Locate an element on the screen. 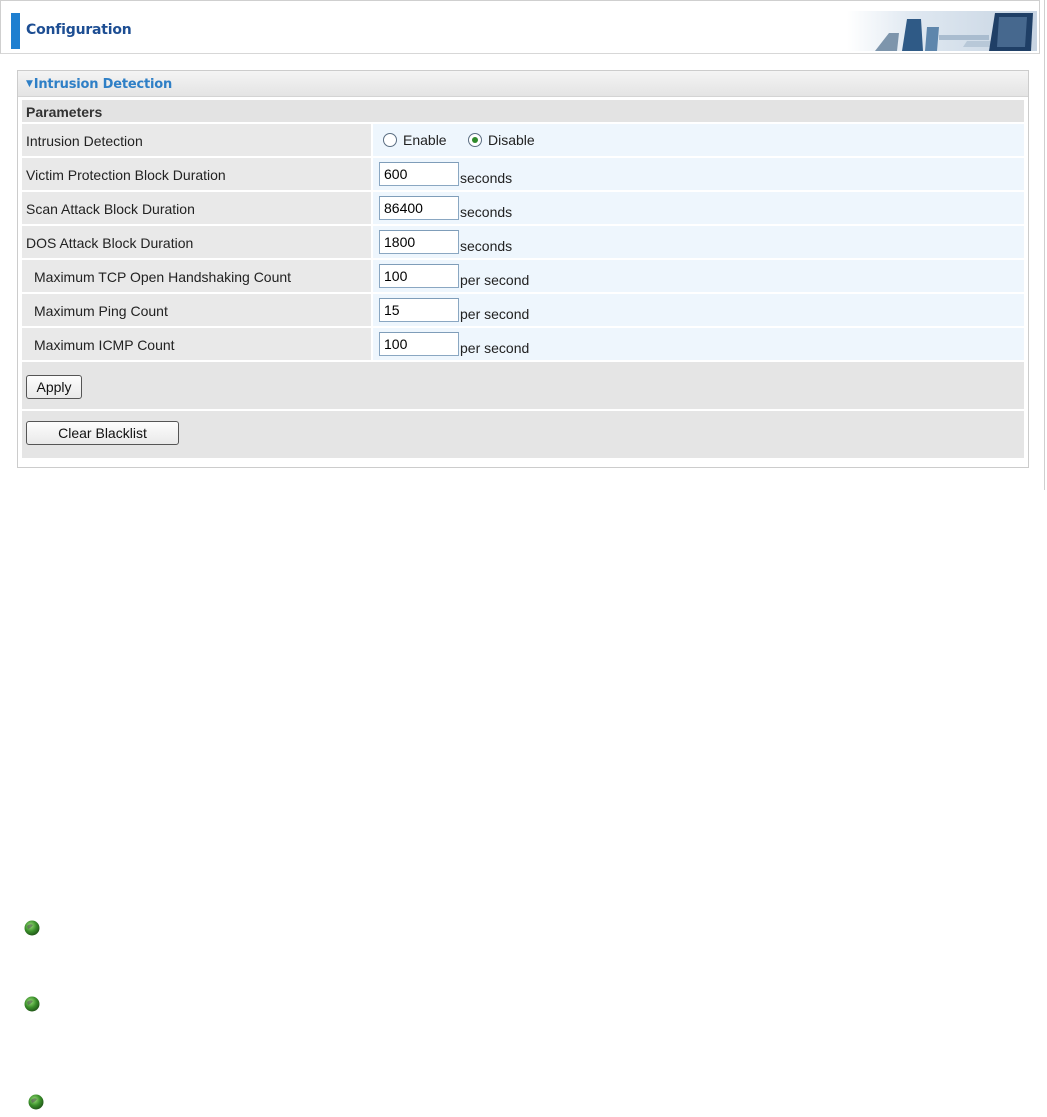 The width and height of the screenshot is (1047, 1117). disable-radio is located at coordinates (475, 140).